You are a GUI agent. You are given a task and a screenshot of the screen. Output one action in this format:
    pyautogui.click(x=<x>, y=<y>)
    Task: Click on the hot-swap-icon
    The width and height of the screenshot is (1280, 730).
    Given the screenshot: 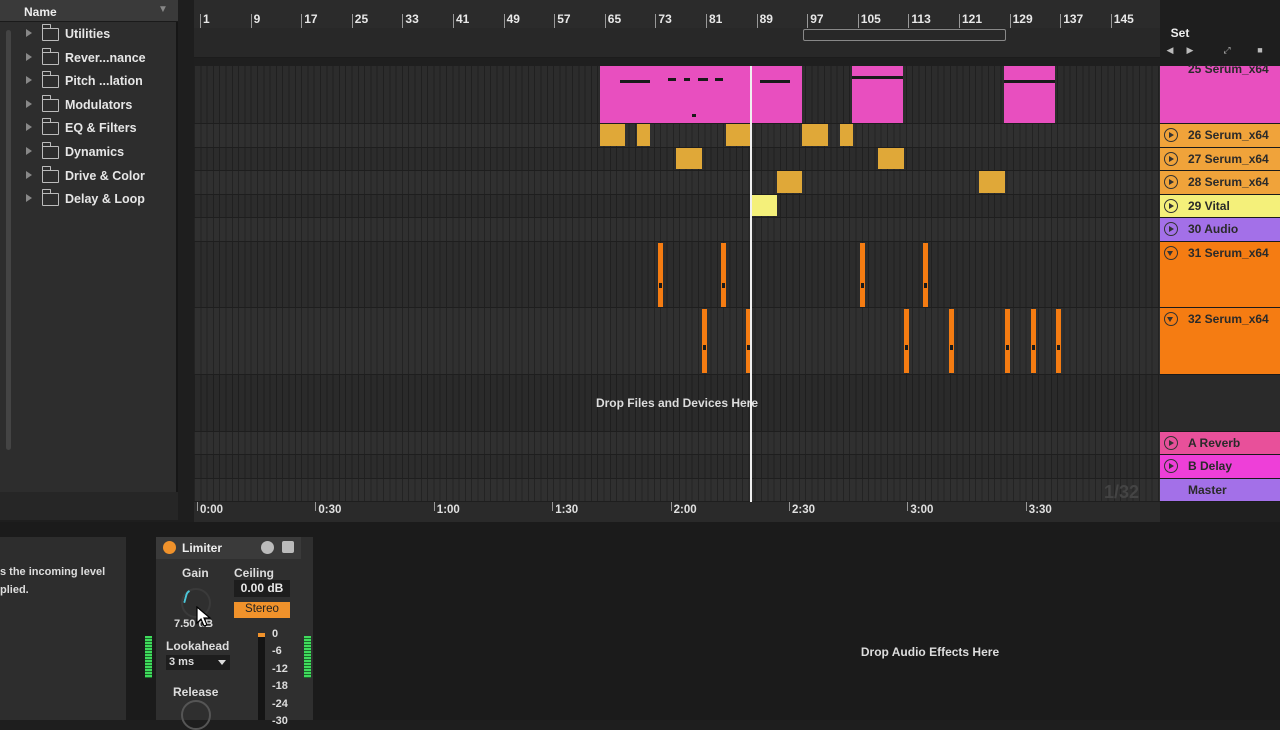 What is the action you would take?
    pyautogui.click(x=267, y=547)
    